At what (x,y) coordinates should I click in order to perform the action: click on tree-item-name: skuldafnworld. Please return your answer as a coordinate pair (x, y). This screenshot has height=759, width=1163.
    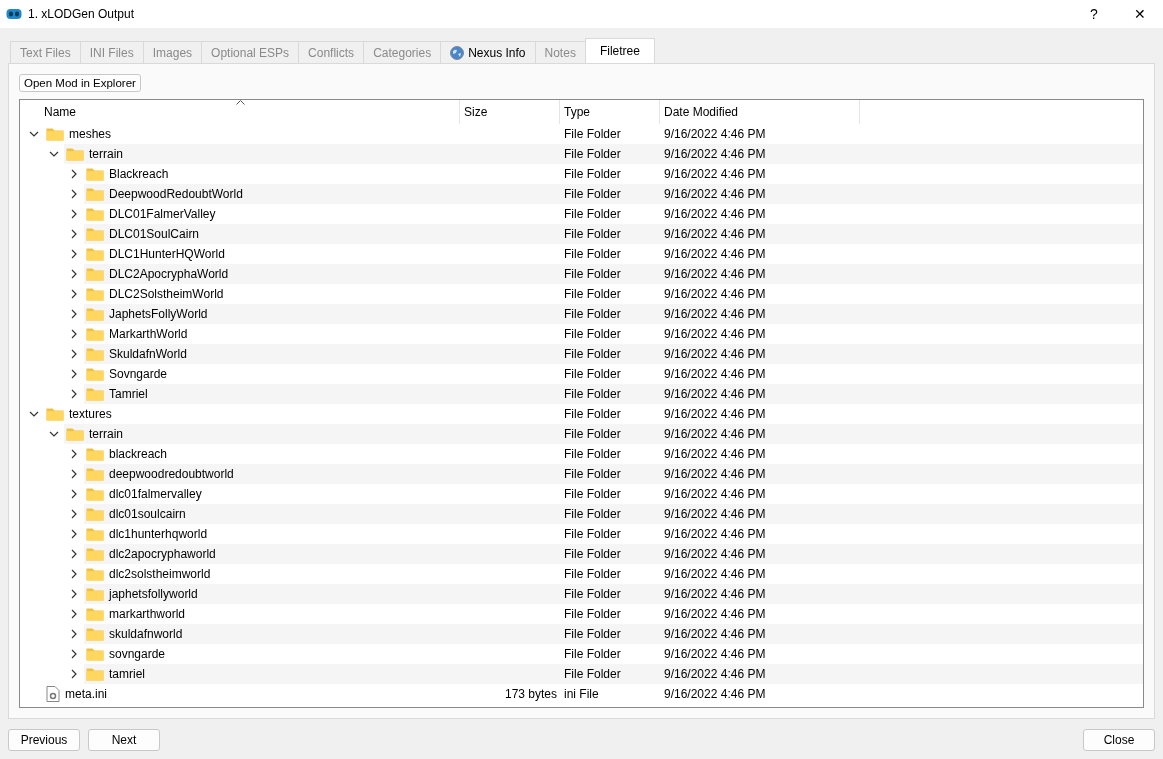
    Looking at the image, I should click on (146, 634).